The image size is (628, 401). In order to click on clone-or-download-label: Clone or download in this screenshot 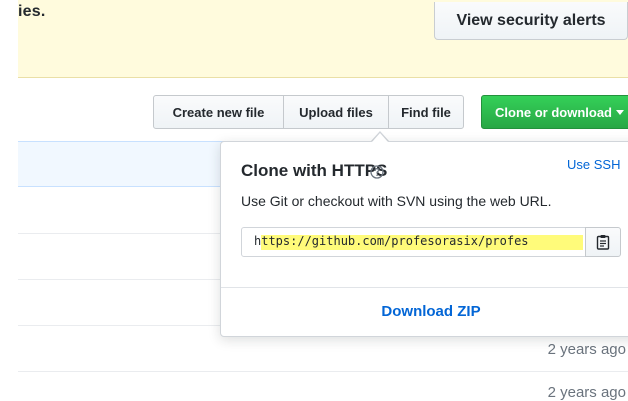, I will do `click(553, 112)`.